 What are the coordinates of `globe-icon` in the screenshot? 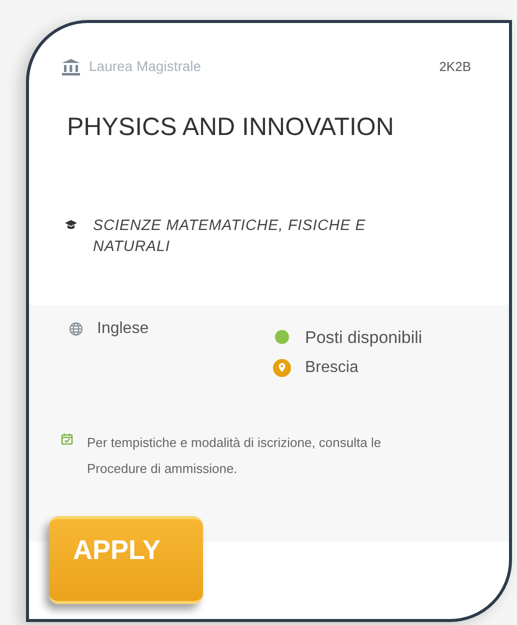 It's located at (76, 329).